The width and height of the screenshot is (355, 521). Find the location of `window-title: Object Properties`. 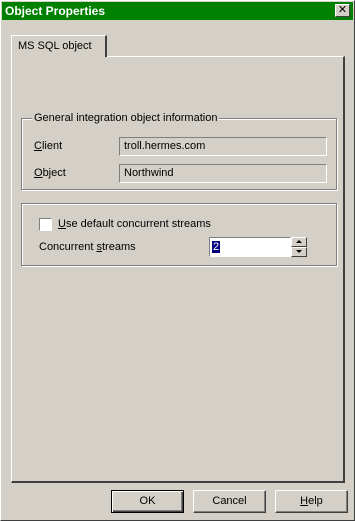

window-title: Object Properties is located at coordinates (55, 11).